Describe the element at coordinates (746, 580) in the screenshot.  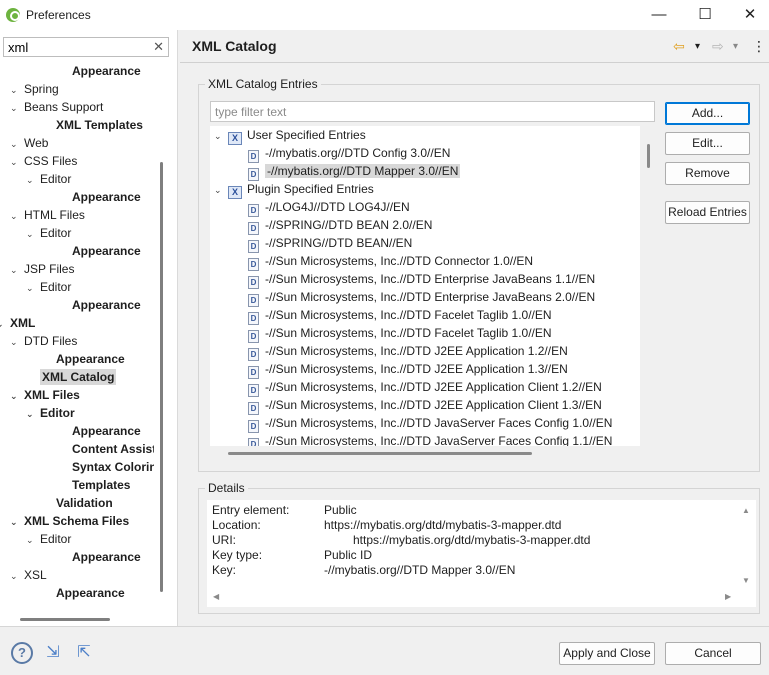
I see `scroll-down-icon: ▼` at that location.